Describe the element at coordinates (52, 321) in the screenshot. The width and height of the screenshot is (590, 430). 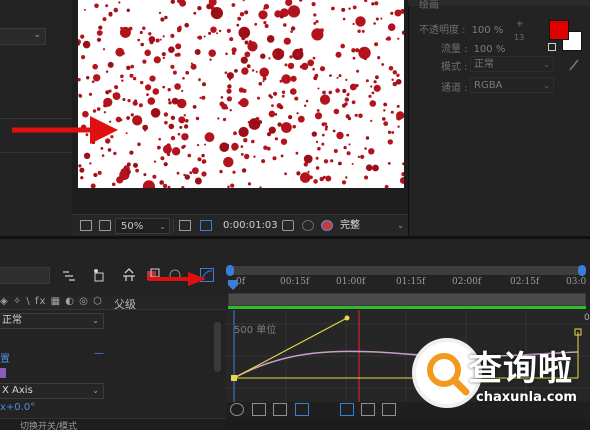
I see `blend-mode-dropdown: 正常 ⌄` at that location.